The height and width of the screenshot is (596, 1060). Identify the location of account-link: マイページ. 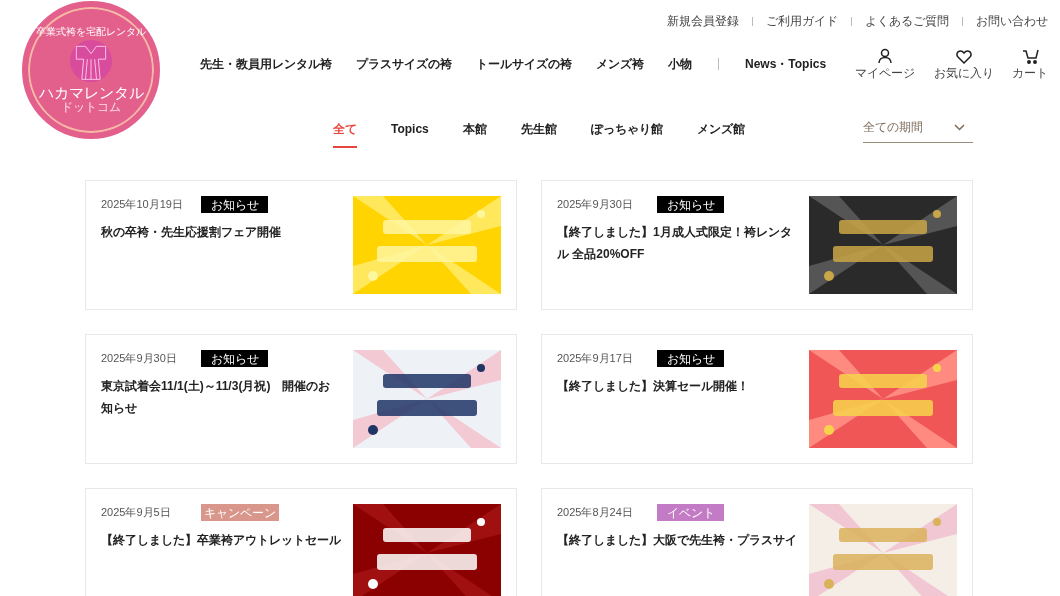
(885, 64).